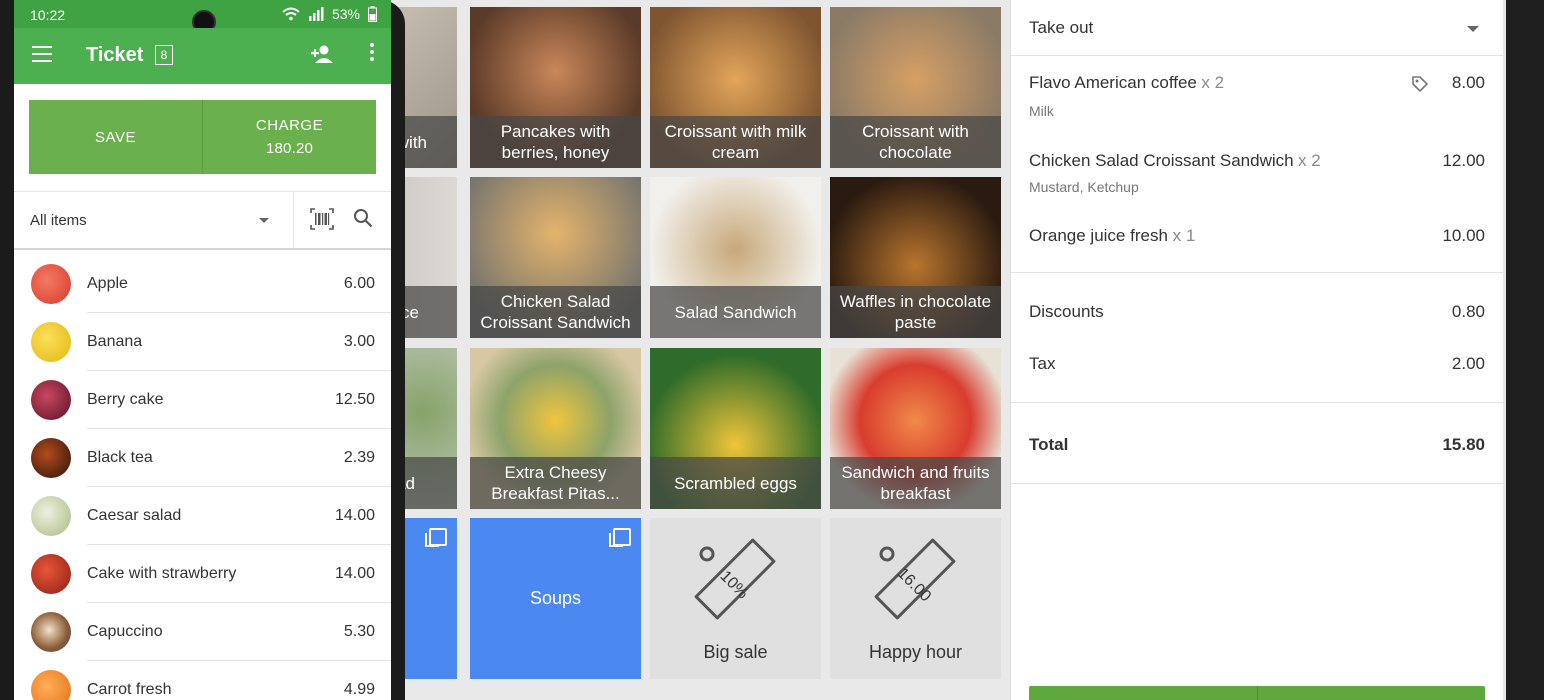 This screenshot has height=700, width=1544. I want to click on item-tile-label: Waffles in chocolate paste, so click(915, 312).